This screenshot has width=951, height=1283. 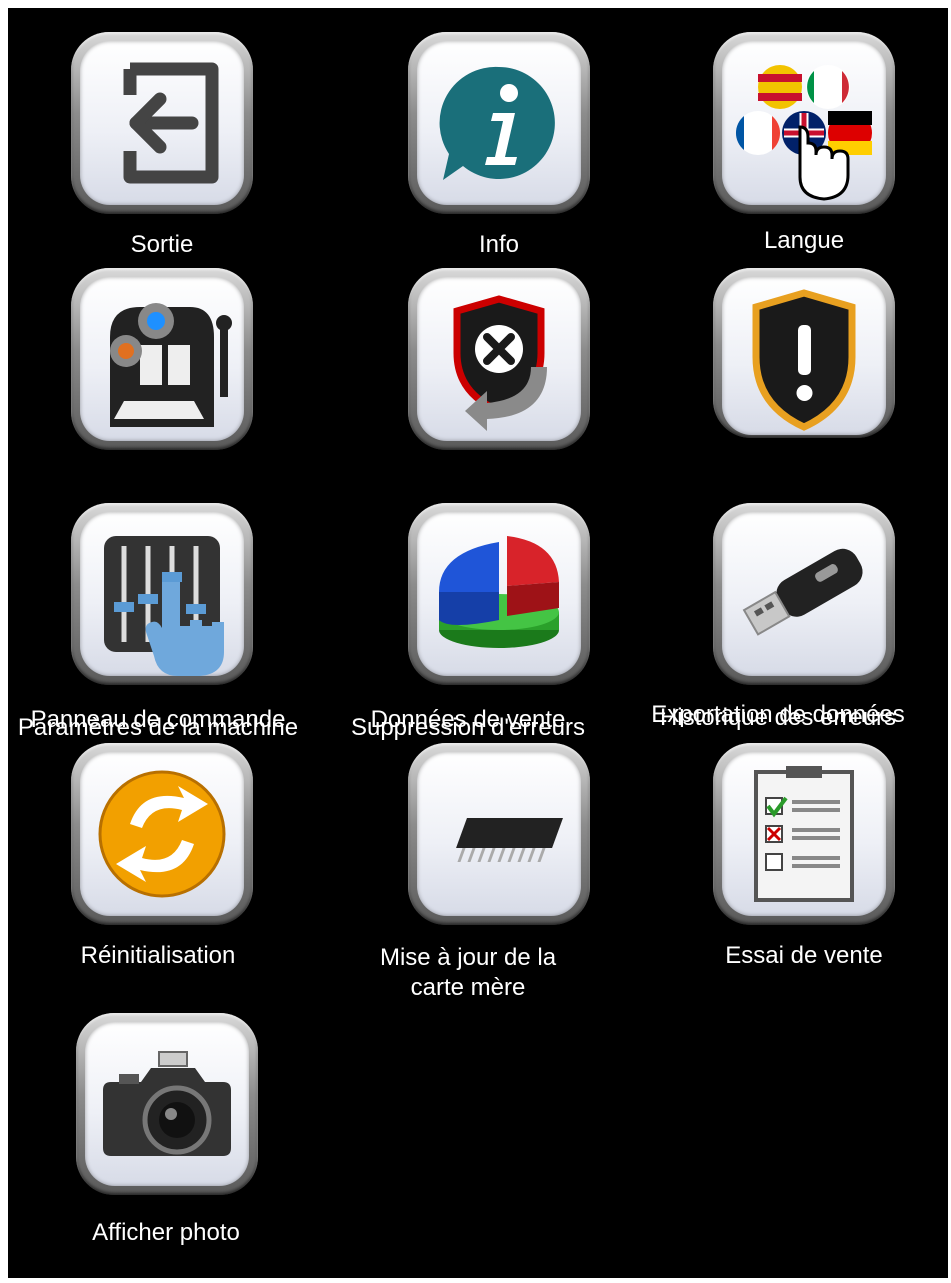 I want to click on camera-icon, so click(x=167, y=1103).